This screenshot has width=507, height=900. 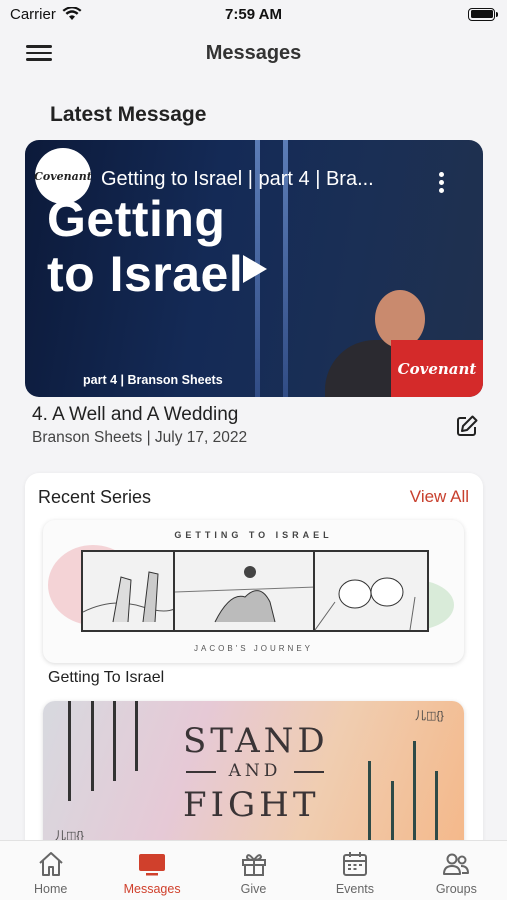 I want to click on tab-bar: Home Messages Give Events Groups, so click(x=253, y=870).